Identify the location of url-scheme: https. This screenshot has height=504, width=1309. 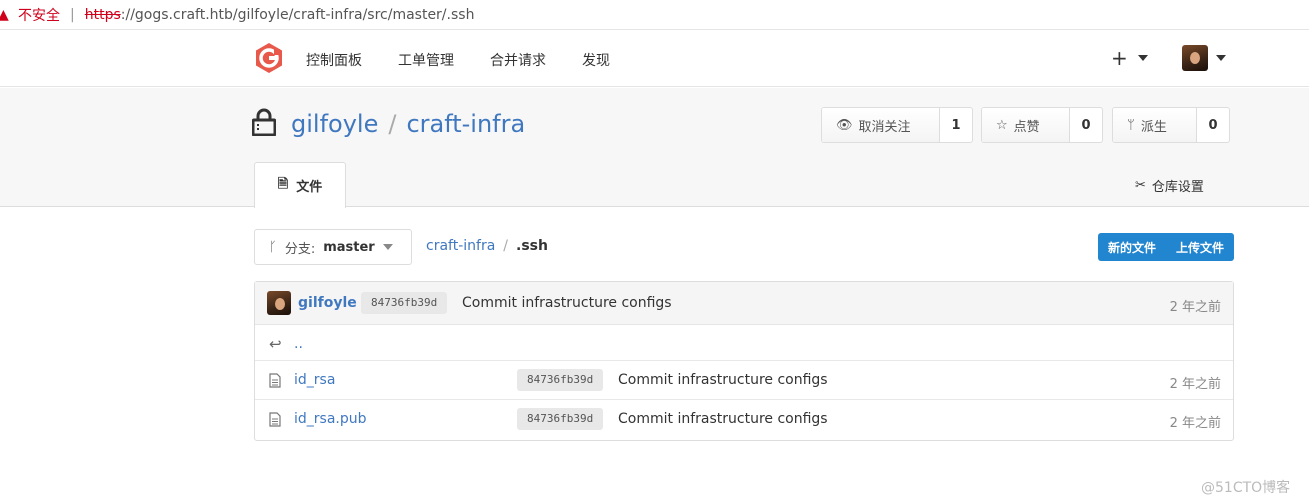
(102, 14).